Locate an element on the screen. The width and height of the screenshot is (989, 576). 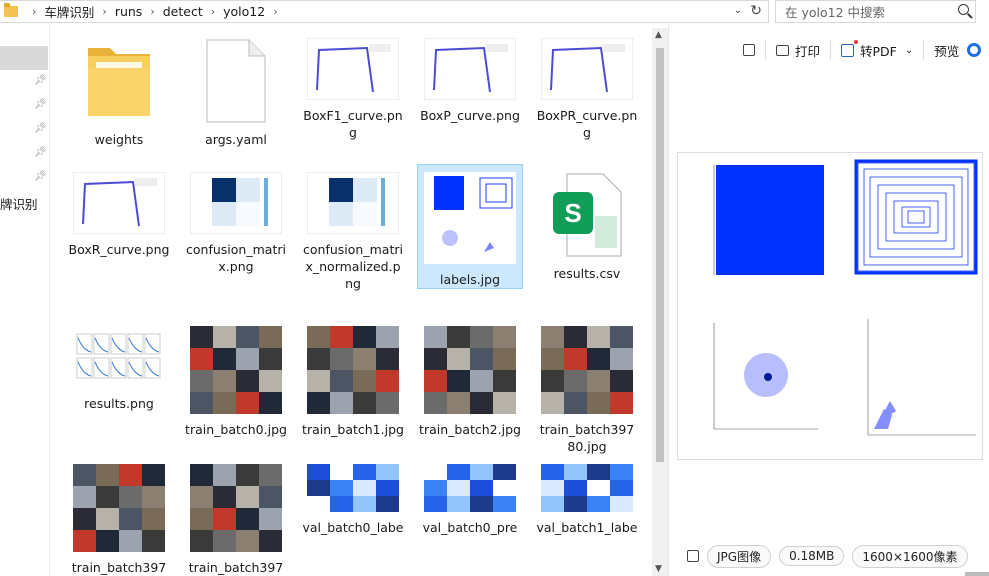
breadcrumb-item: 车牌识别 is located at coordinates (69, 11).